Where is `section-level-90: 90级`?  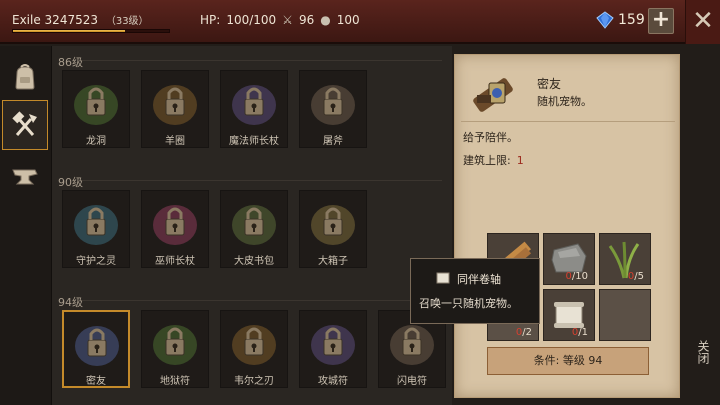
section-level-90: 90级 is located at coordinates (70, 182).